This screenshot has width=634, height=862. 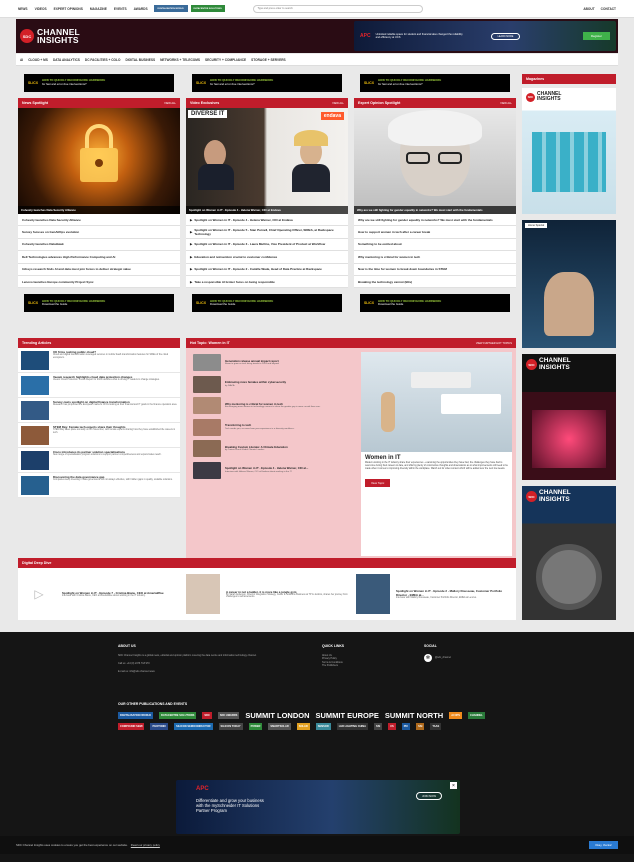 I want to click on pub-logo: SDC, so click(x=207, y=715).